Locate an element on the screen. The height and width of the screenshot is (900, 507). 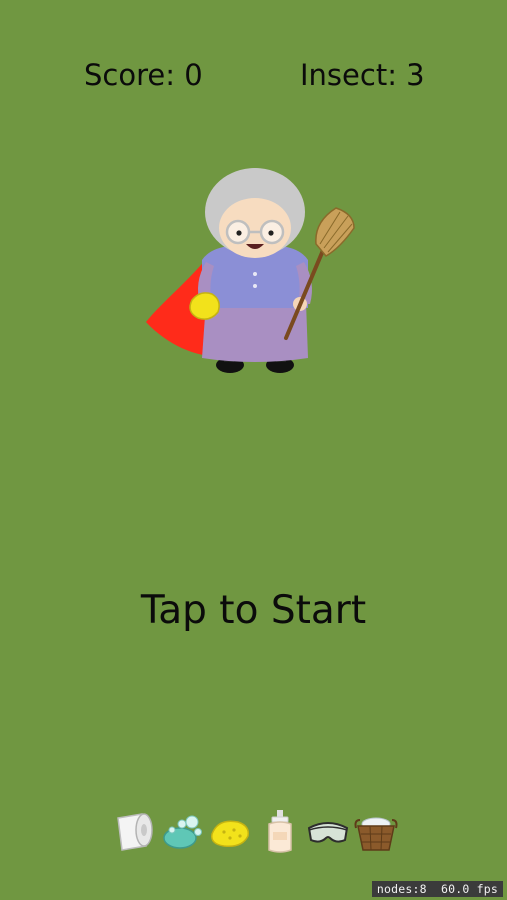
soap-button is located at coordinates (182, 832).